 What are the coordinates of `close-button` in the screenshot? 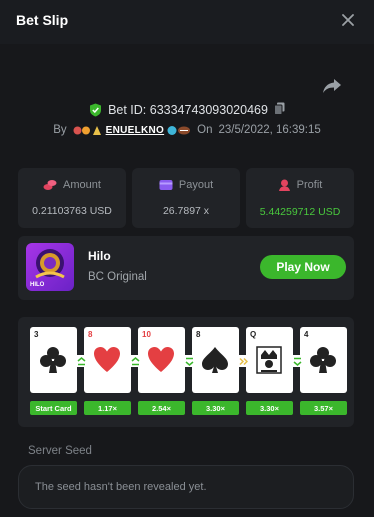 It's located at (348, 20).